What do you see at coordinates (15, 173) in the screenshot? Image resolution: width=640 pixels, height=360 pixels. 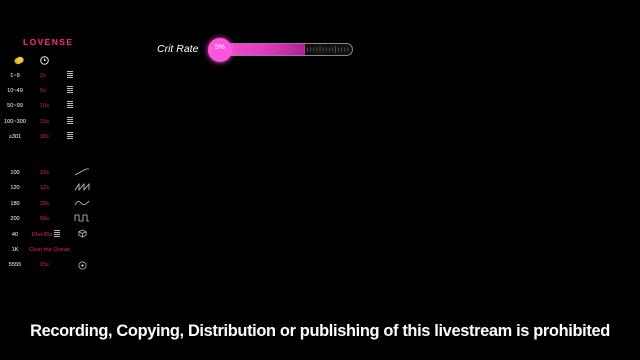 I see `tip-amount: 100` at bounding box center [15, 173].